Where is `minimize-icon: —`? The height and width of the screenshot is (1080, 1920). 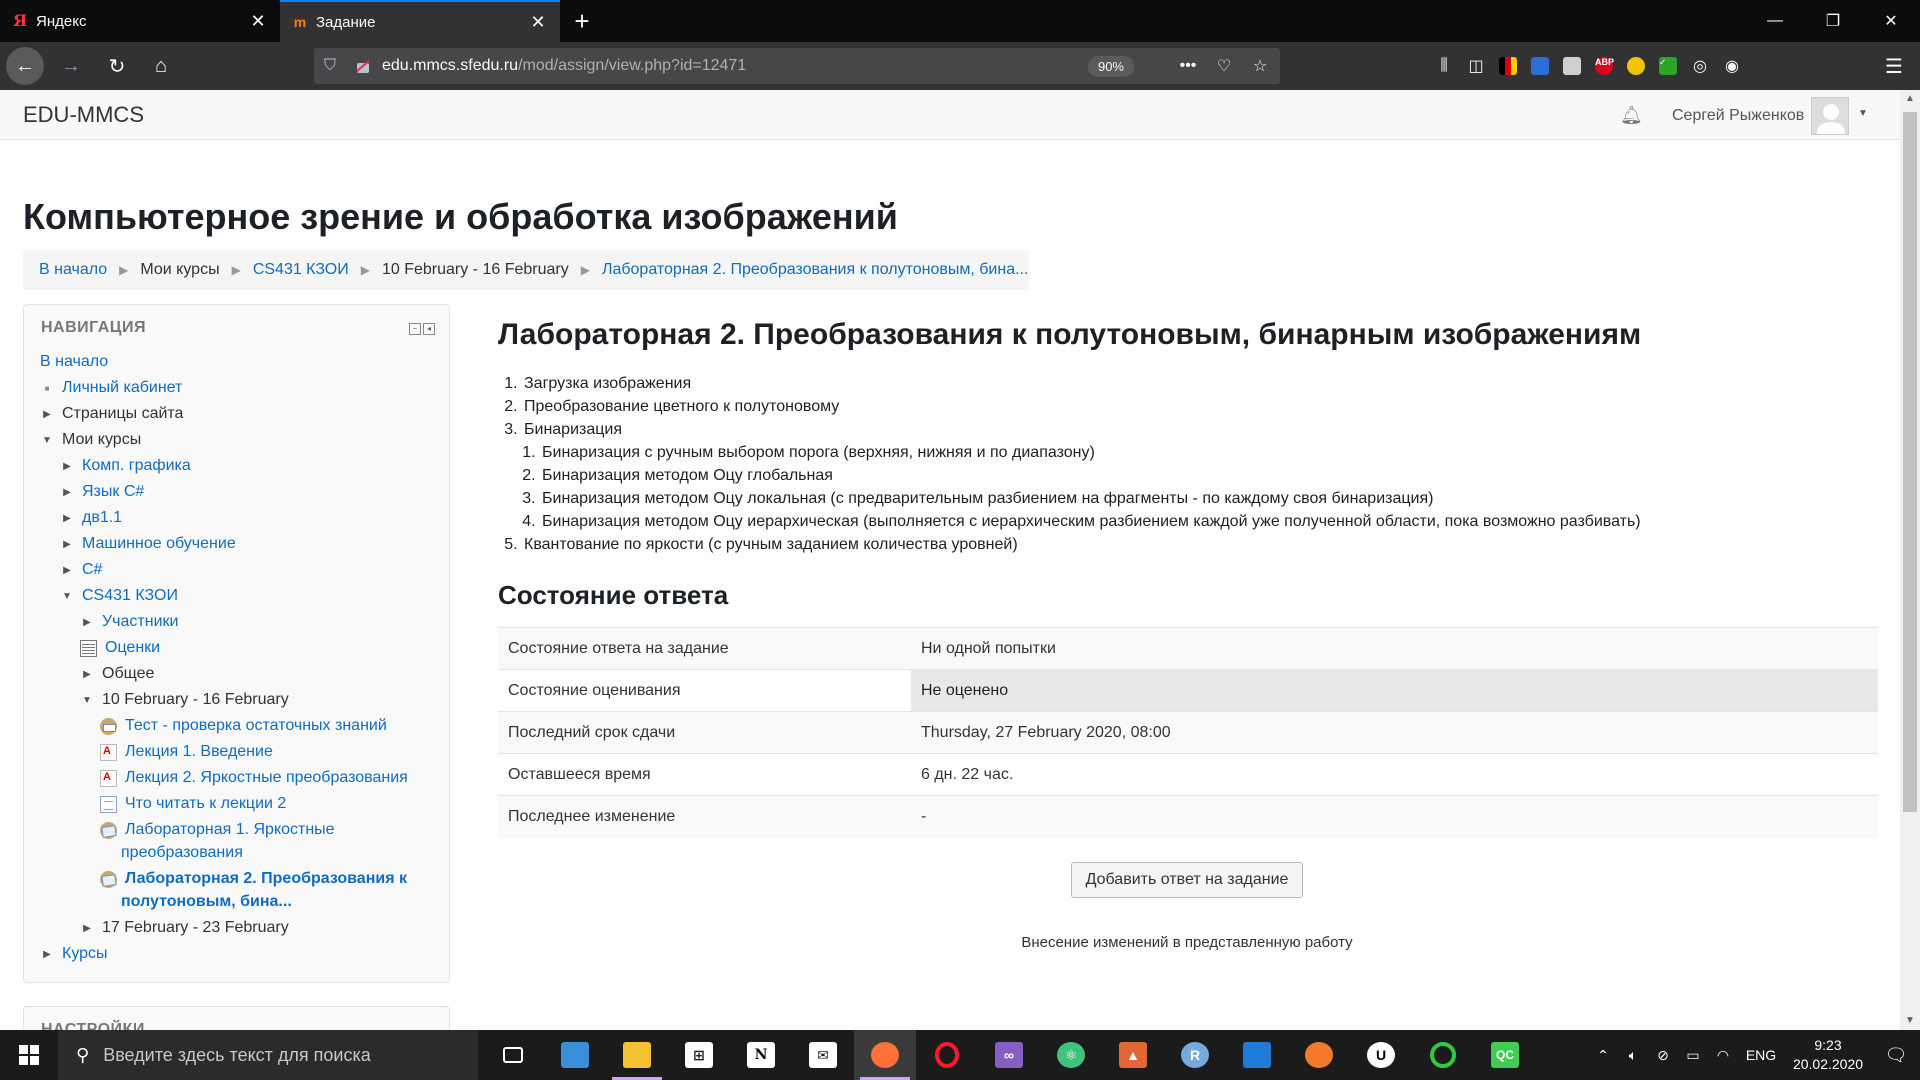
minimize-icon: — is located at coordinates (1775, 21).